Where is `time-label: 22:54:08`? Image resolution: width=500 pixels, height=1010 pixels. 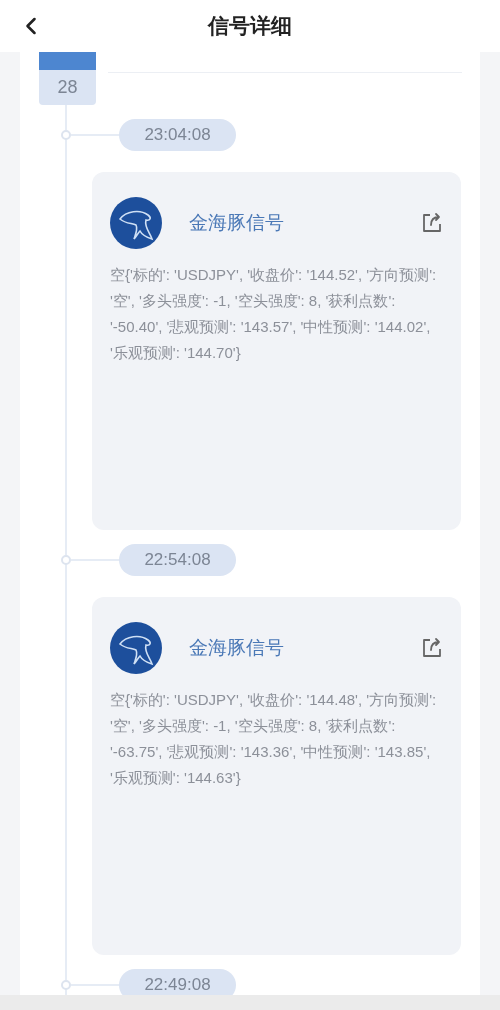
time-label: 22:54:08 is located at coordinates (177, 560).